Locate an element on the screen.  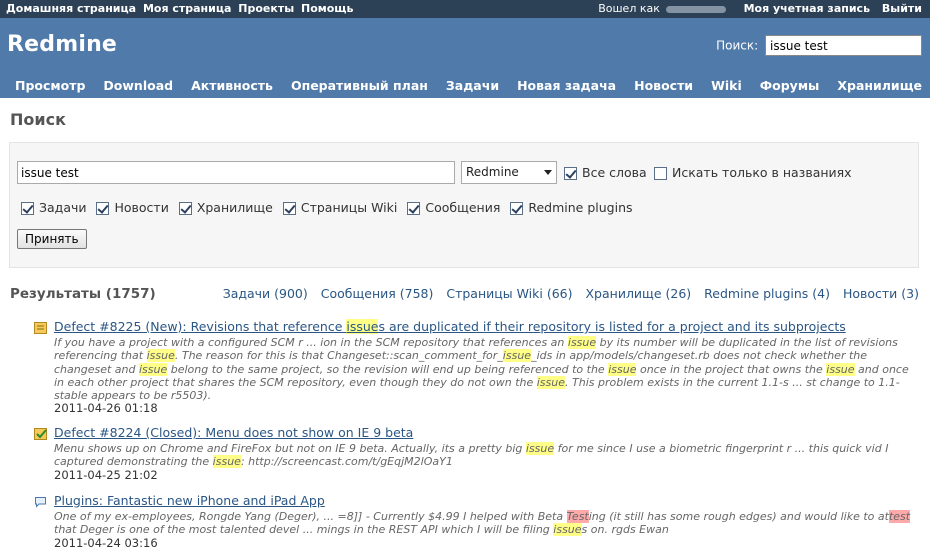
result-date: 2011-04-26 01:18 is located at coordinates (106, 408).